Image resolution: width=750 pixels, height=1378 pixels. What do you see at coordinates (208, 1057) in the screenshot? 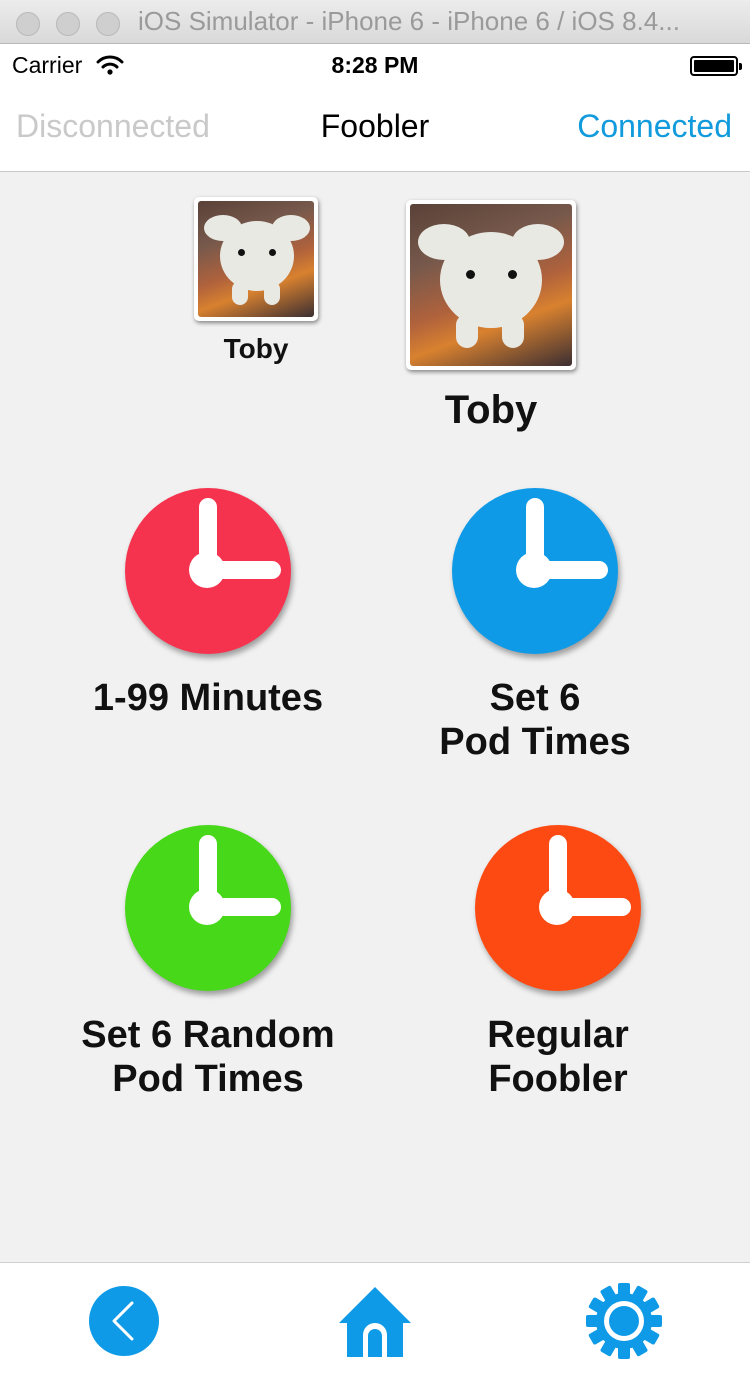
I see `tile-label: Set 6 Random Pod Times` at bounding box center [208, 1057].